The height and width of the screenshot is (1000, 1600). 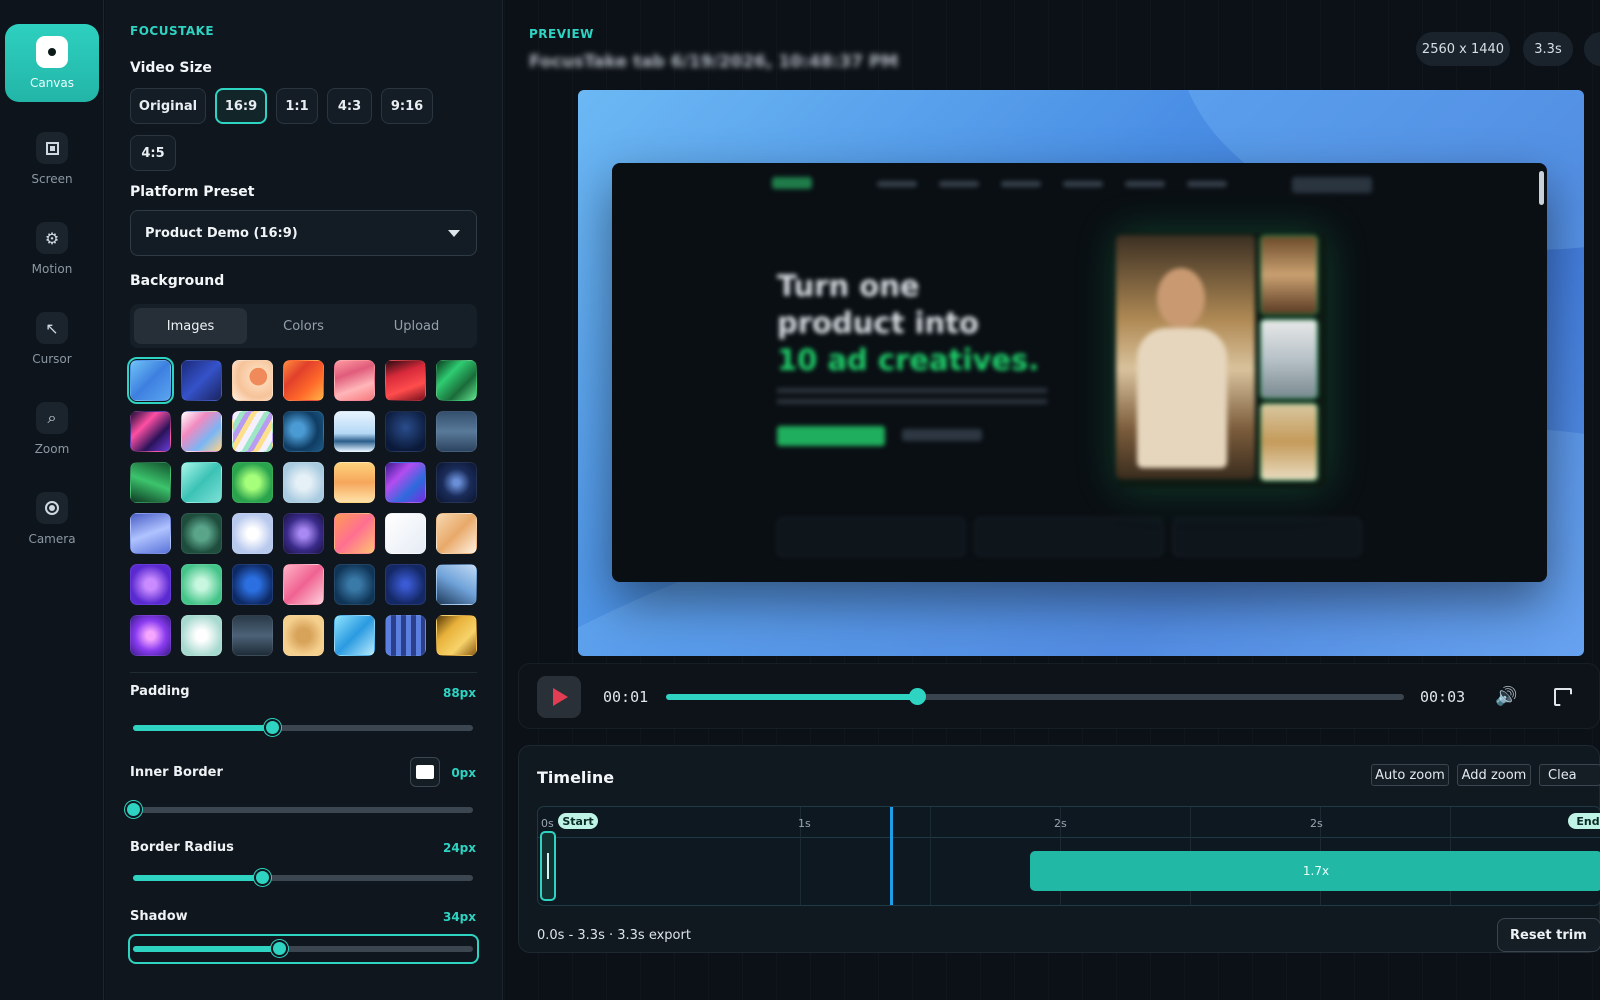 What do you see at coordinates (52, 238) in the screenshot?
I see `motion-icon: ⚙` at bounding box center [52, 238].